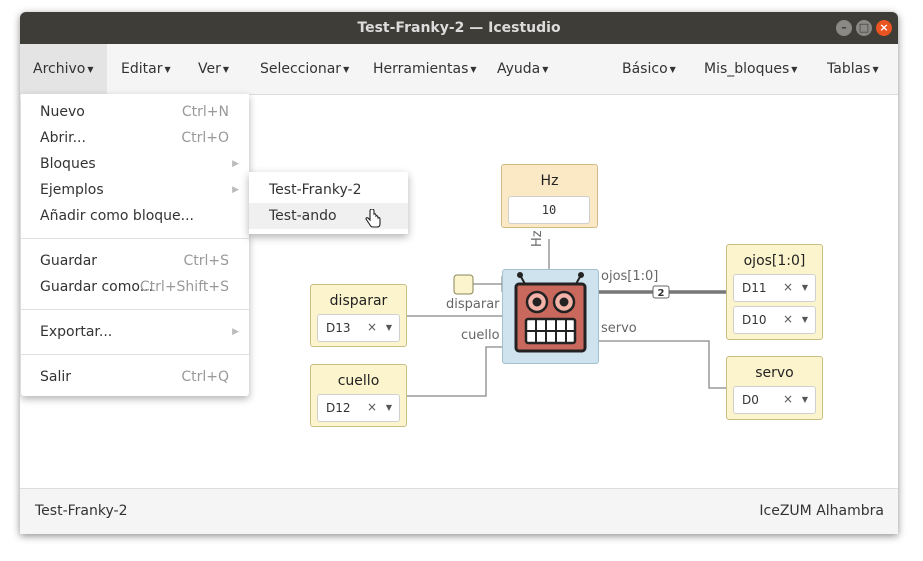 Image resolution: width=923 pixels, height=561 pixels. I want to click on shortcut-label: Ctrl+S, so click(206, 261).